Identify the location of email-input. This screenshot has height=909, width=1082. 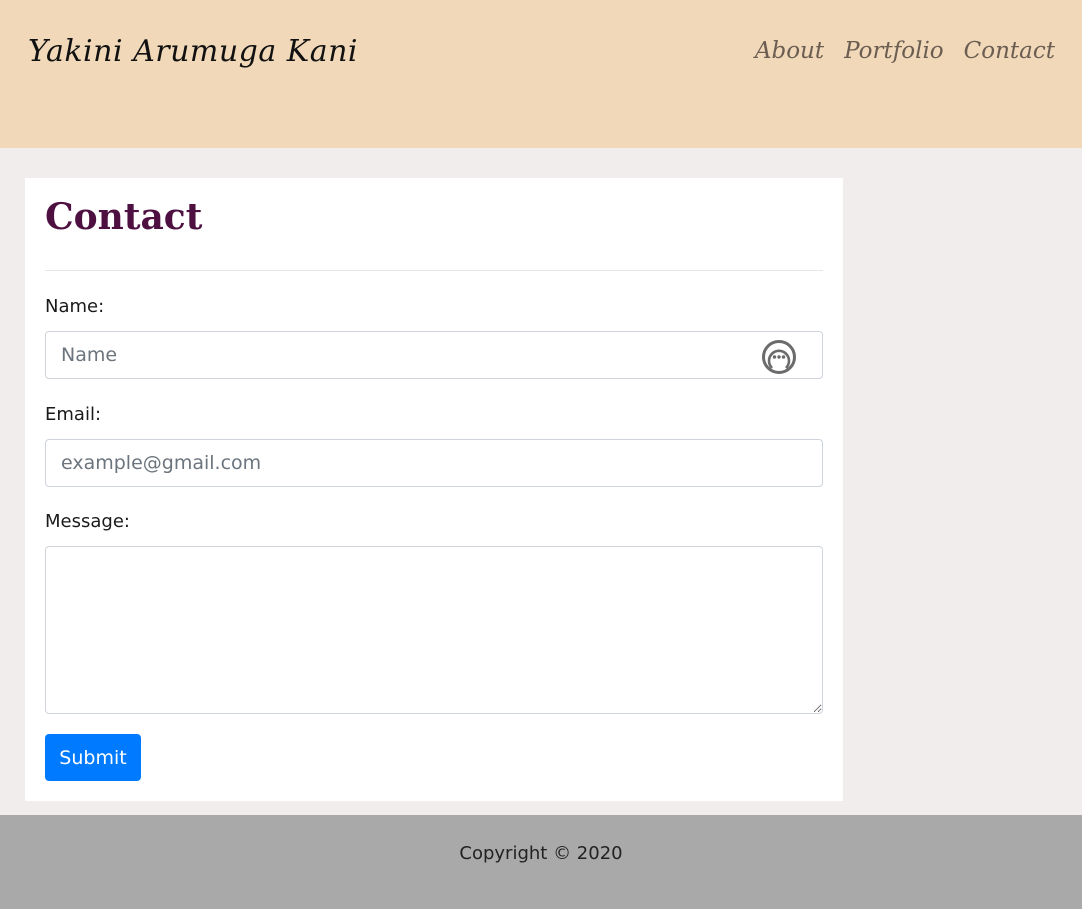
(434, 463).